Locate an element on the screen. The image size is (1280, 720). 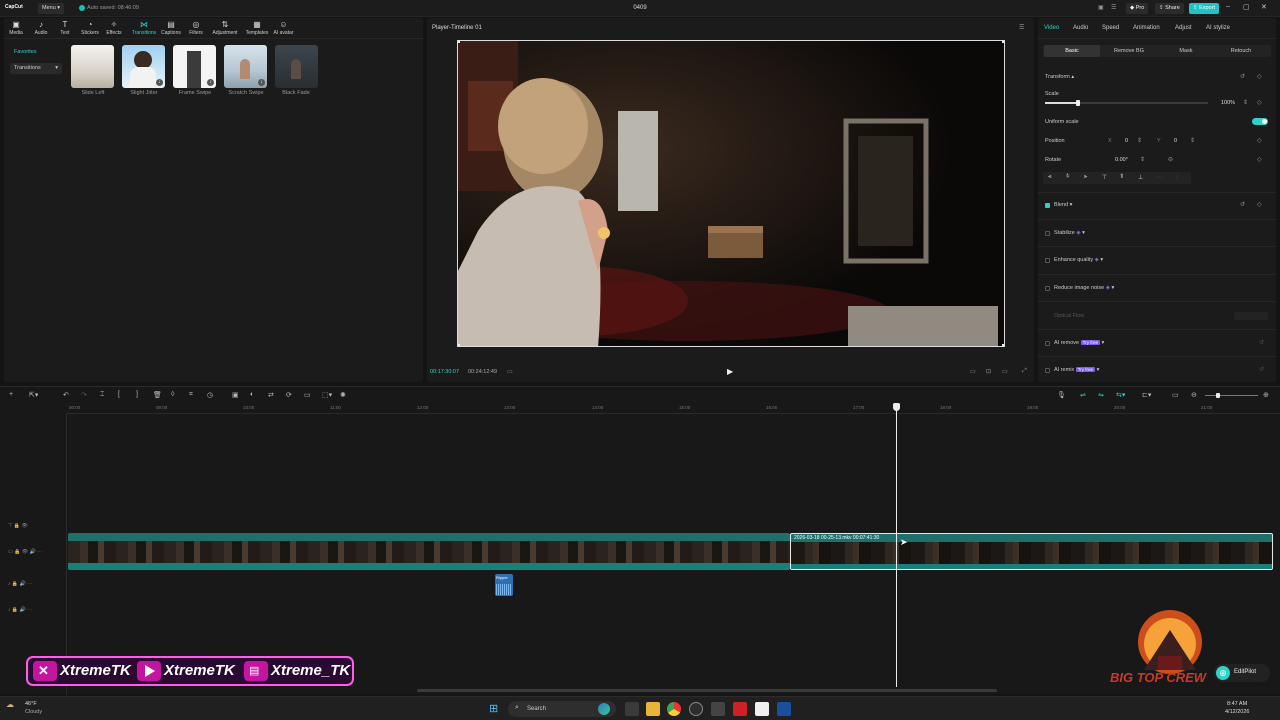
ai-tool-icon: ⬚▾ is located at coordinates (327, 395).